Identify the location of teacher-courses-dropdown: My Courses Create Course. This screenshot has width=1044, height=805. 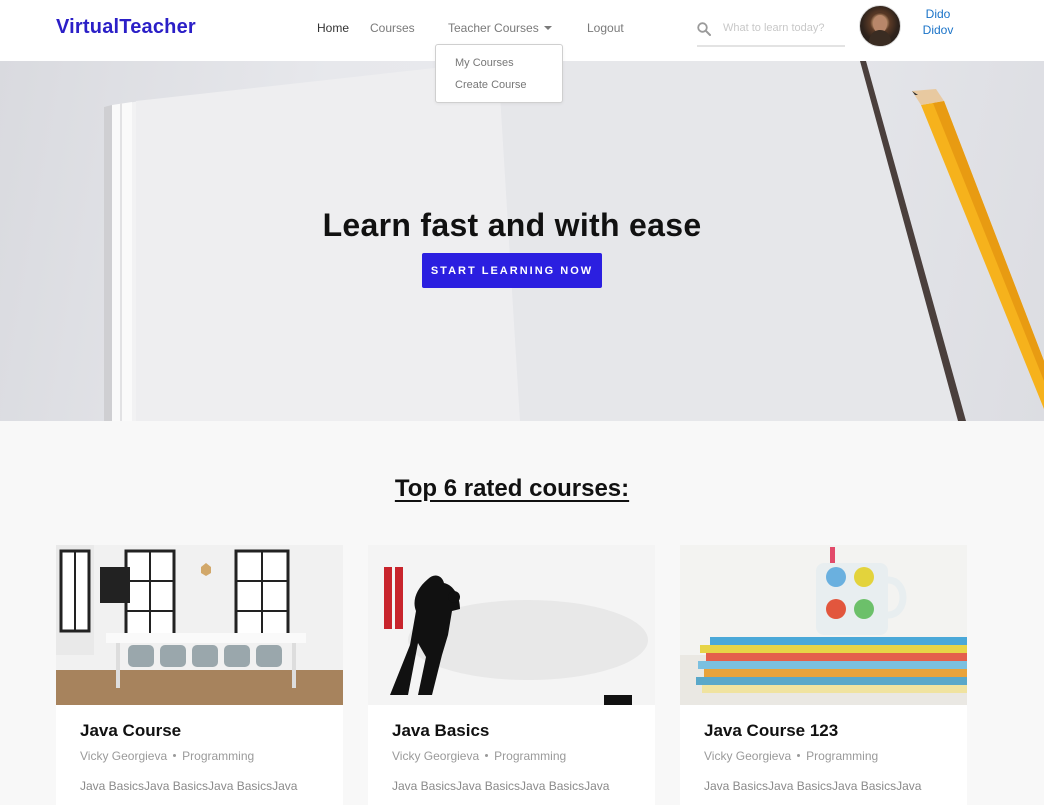
(499, 73).